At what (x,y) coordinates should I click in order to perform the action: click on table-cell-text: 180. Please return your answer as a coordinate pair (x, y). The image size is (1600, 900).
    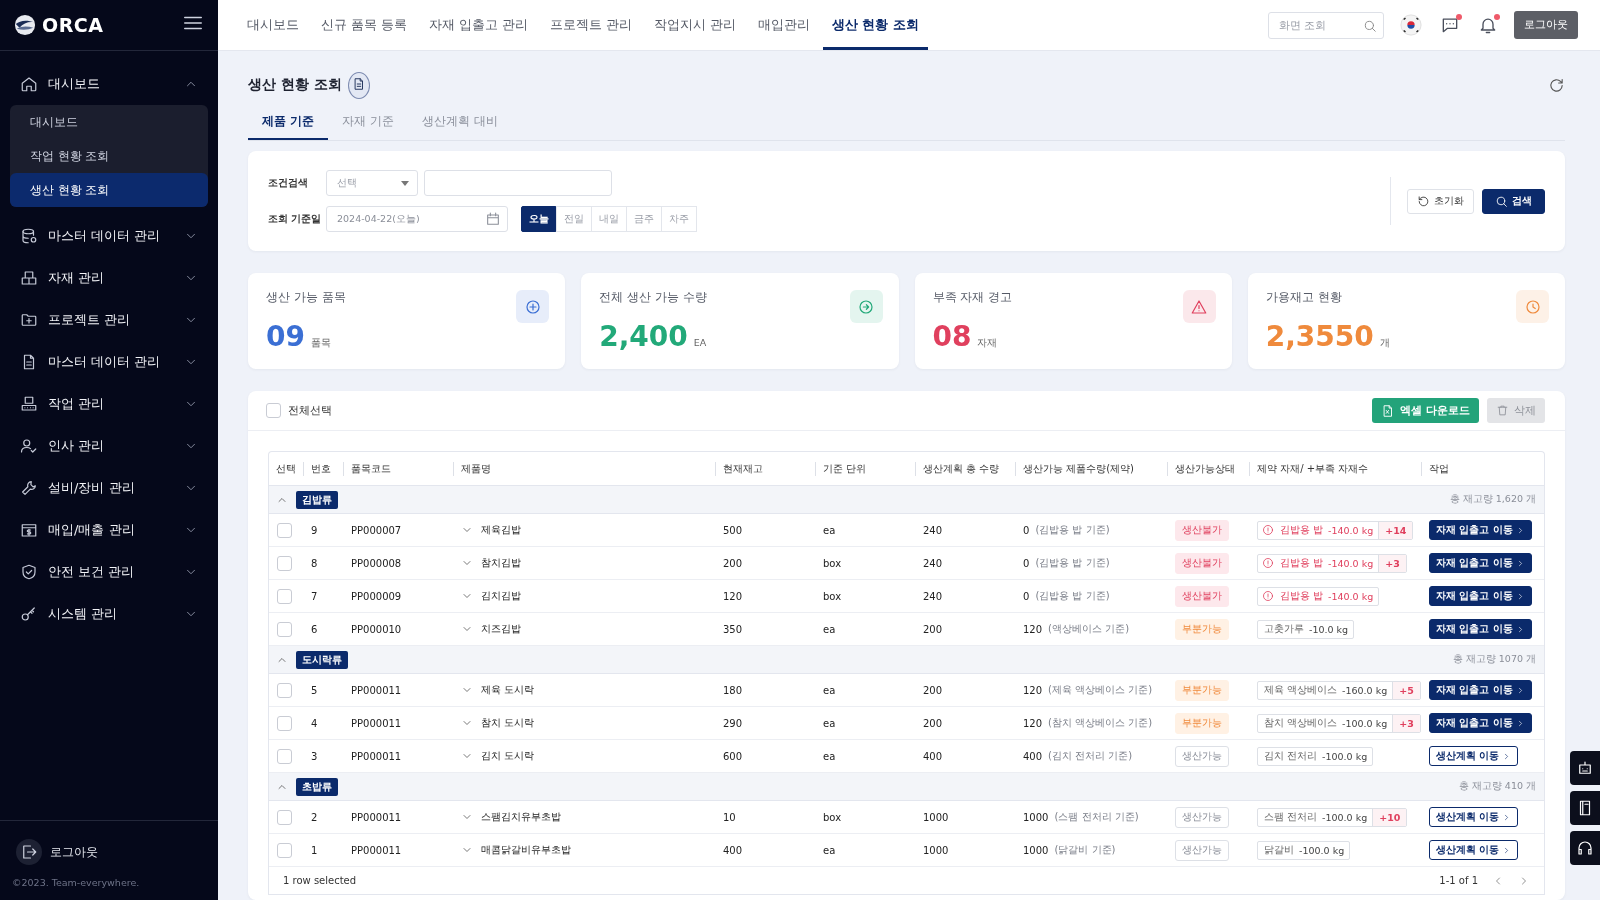
    Looking at the image, I should click on (733, 690).